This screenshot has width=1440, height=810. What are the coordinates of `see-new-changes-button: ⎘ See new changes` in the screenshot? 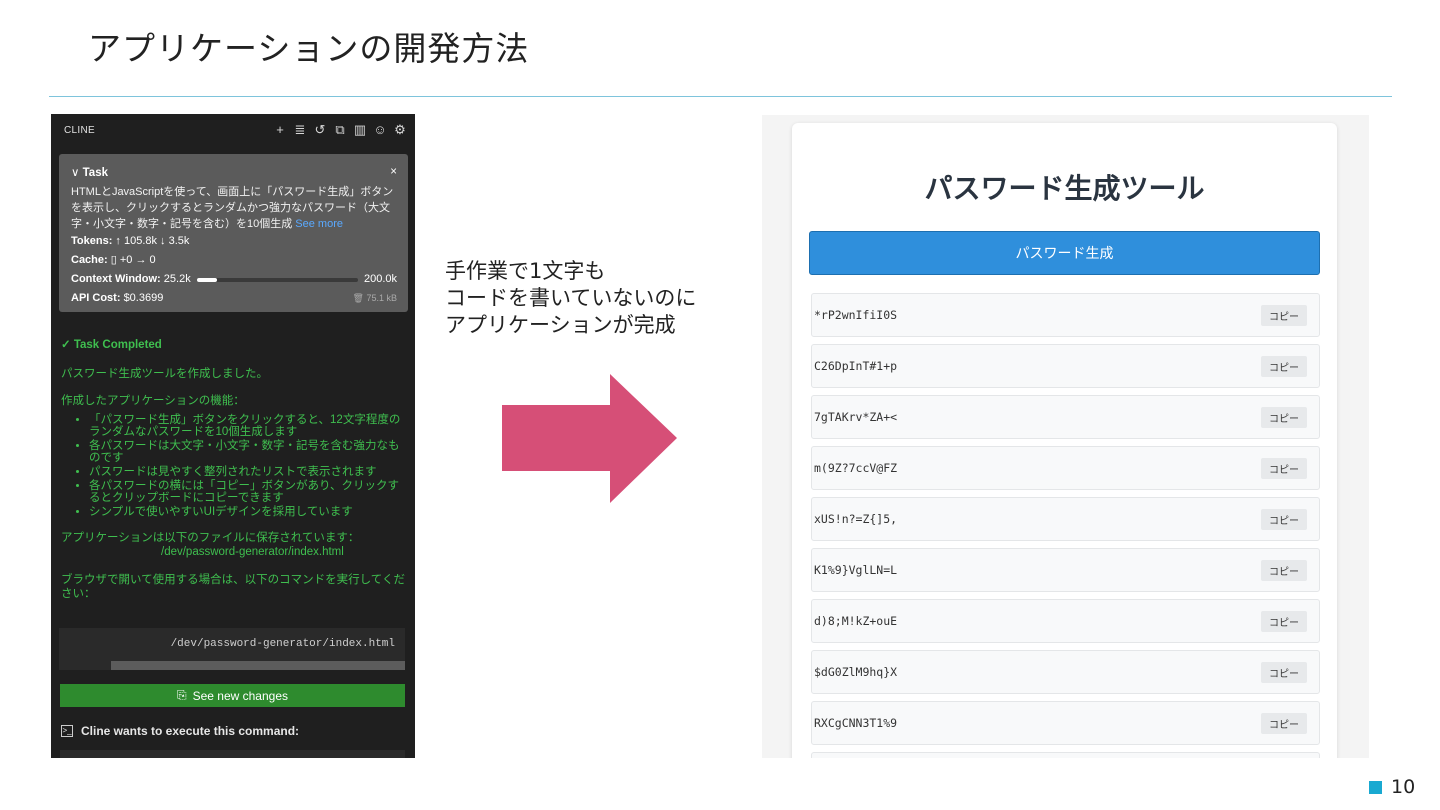 It's located at (232, 695).